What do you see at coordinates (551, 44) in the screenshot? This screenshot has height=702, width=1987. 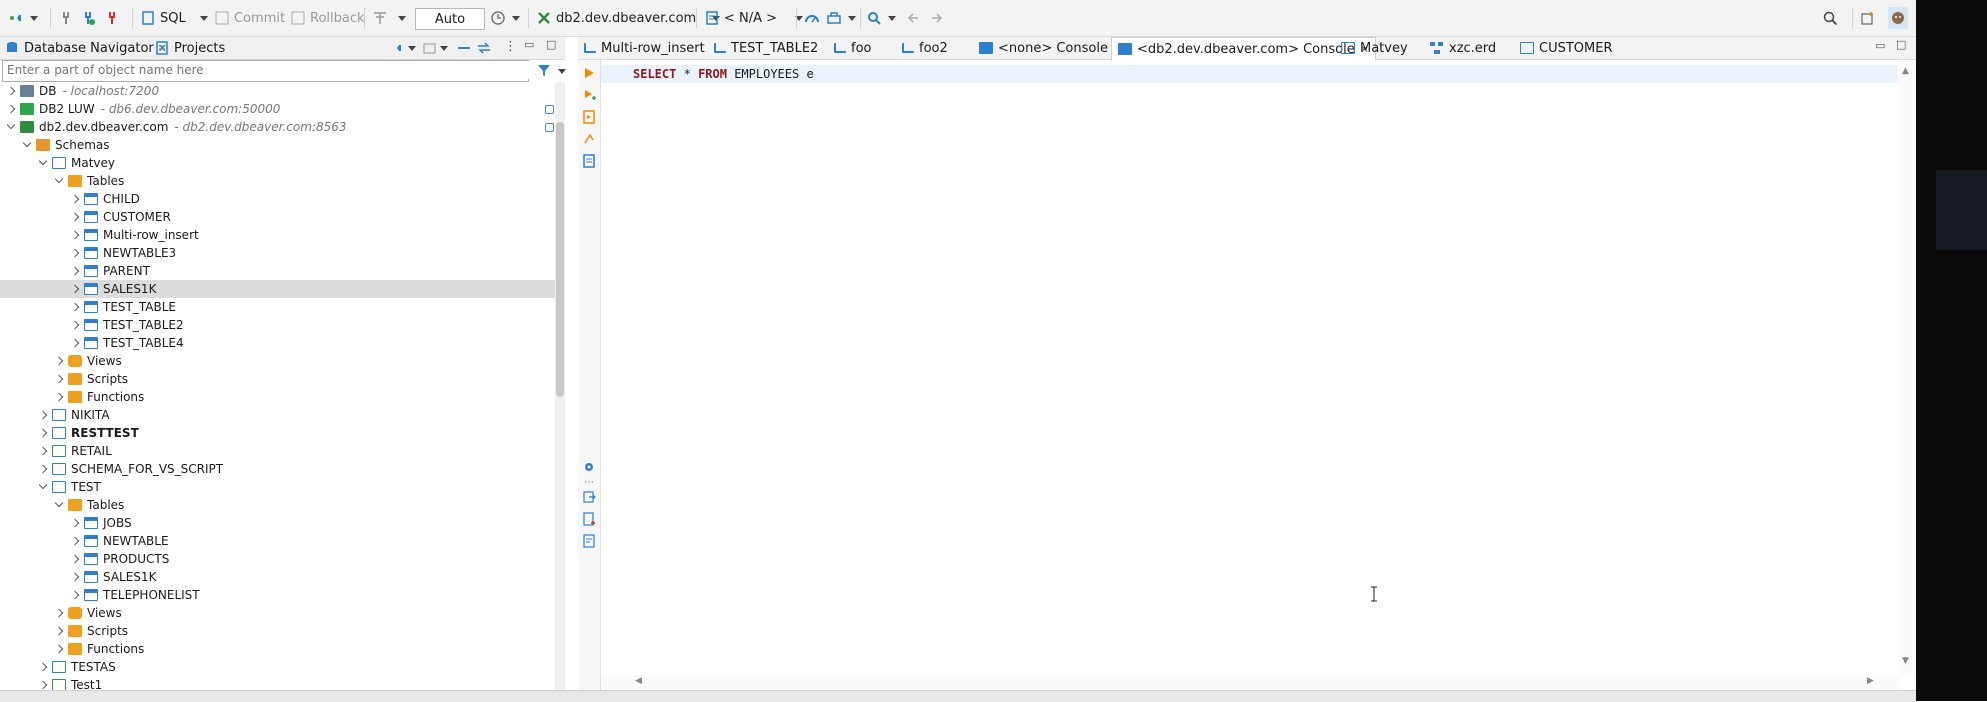 I see `maximize-icon: □` at bounding box center [551, 44].